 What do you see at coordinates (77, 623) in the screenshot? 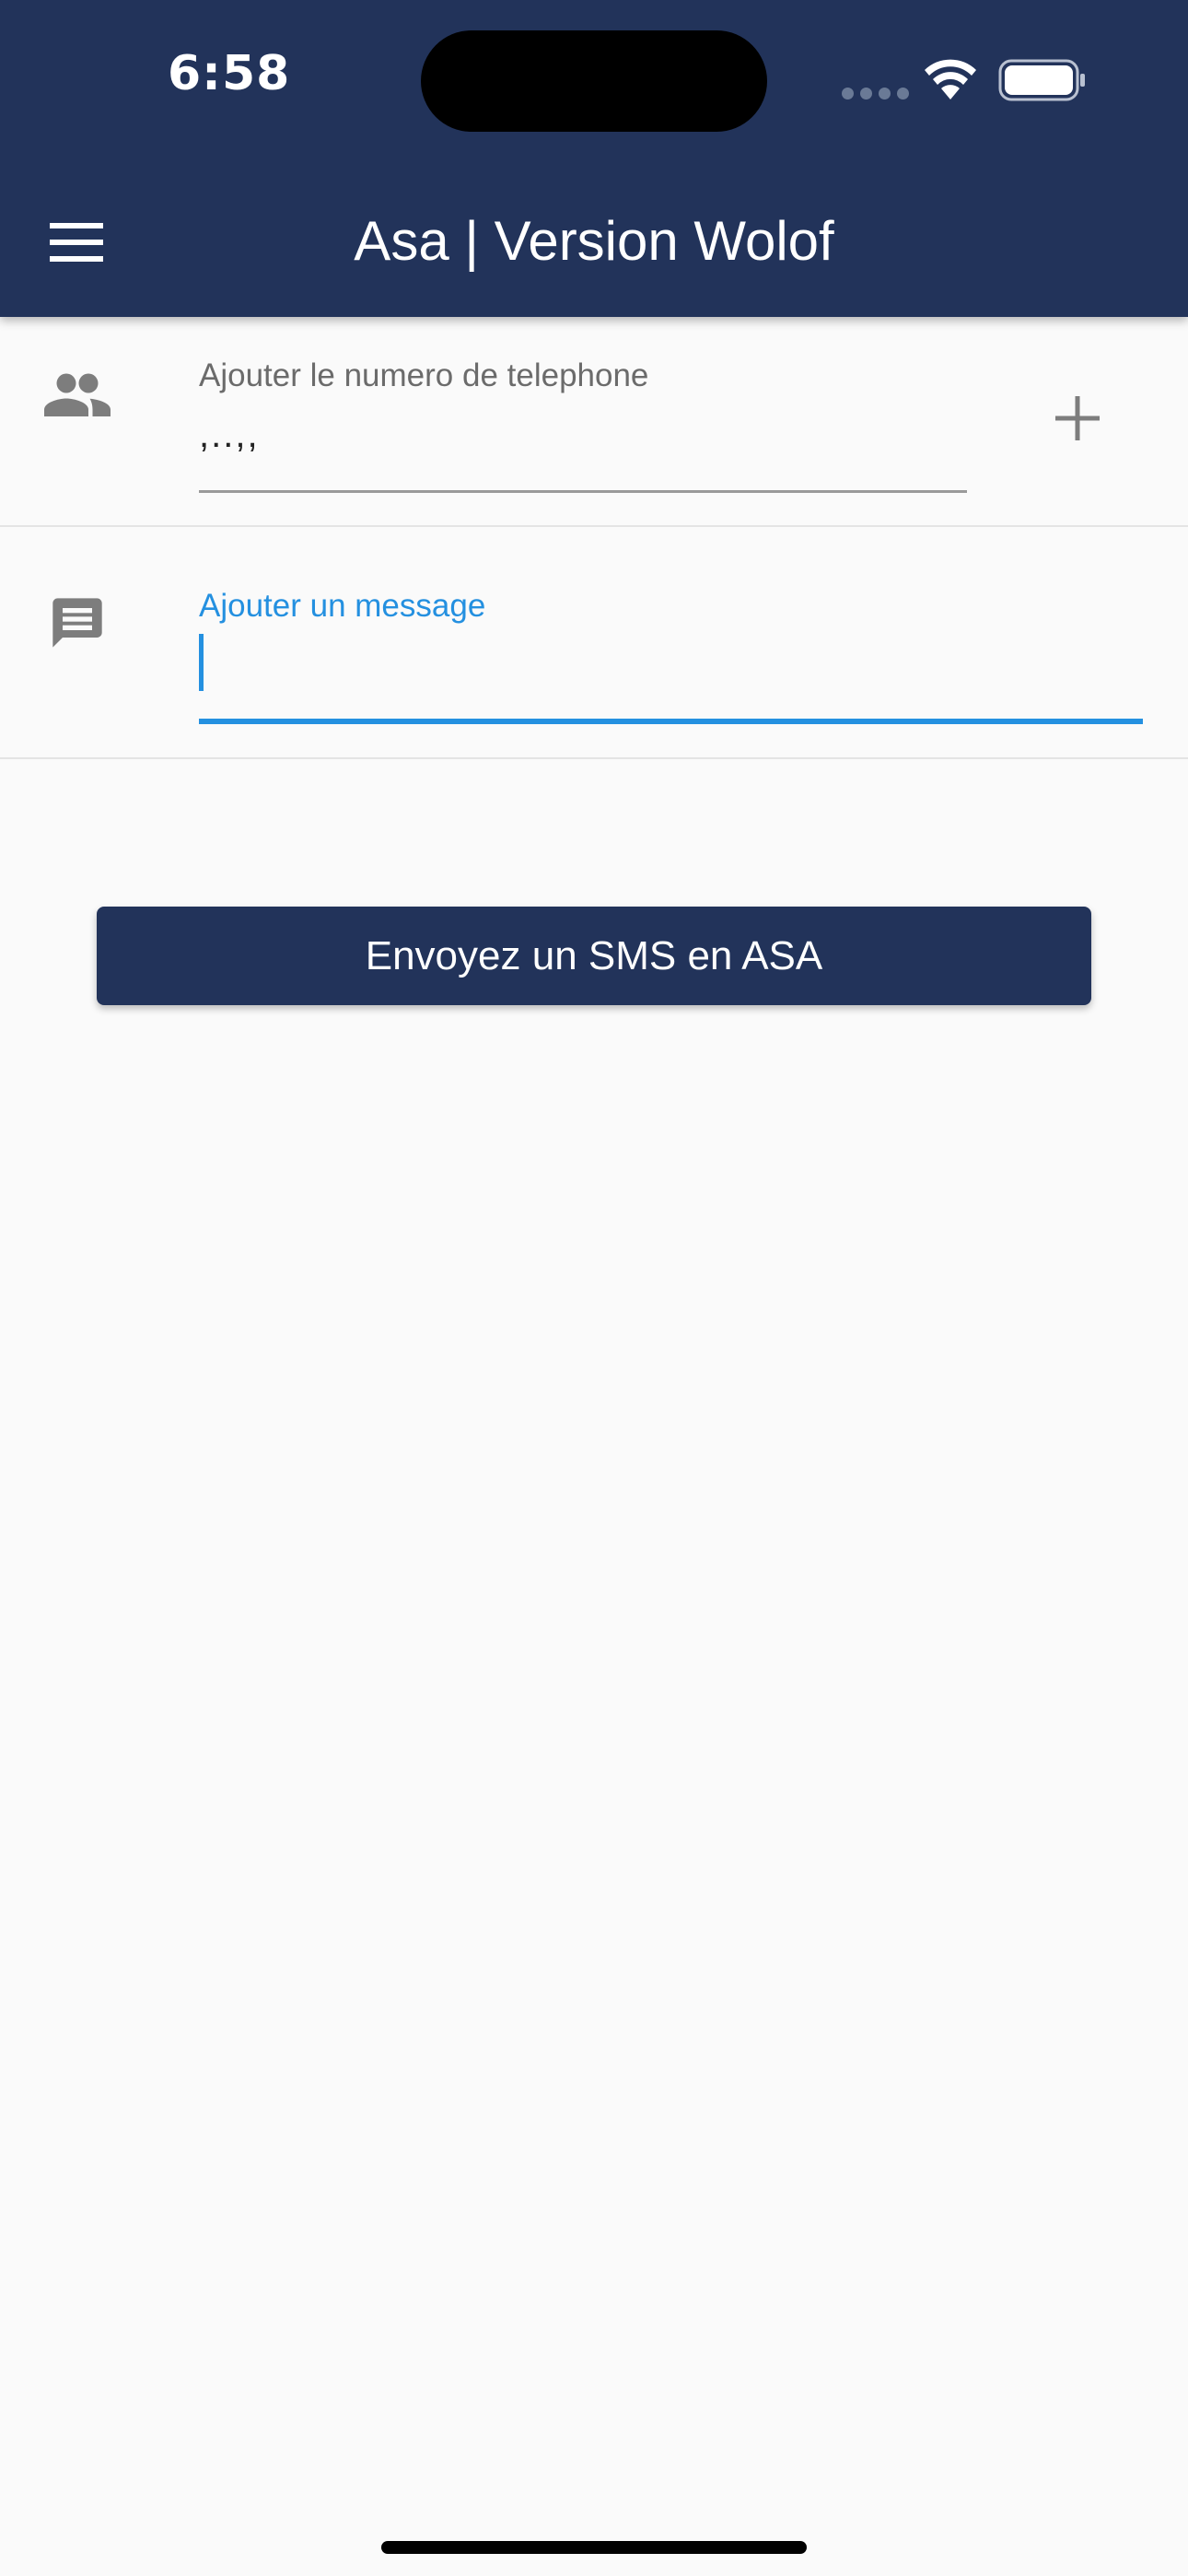
I see `chat-message-icon` at bounding box center [77, 623].